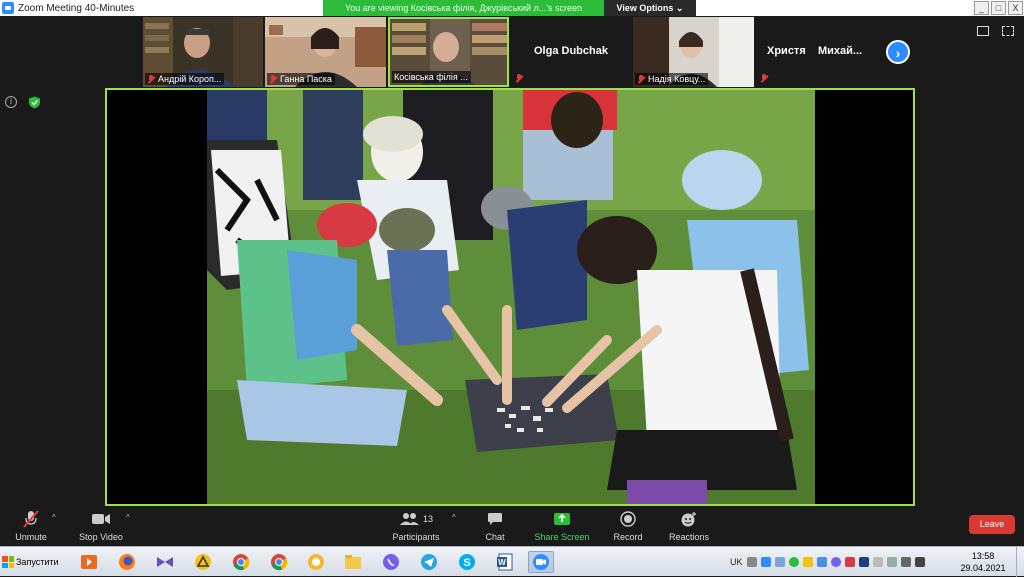 The height and width of the screenshot is (577, 1024). What do you see at coordinates (89, 562) in the screenshot?
I see `media-player-icon` at bounding box center [89, 562].